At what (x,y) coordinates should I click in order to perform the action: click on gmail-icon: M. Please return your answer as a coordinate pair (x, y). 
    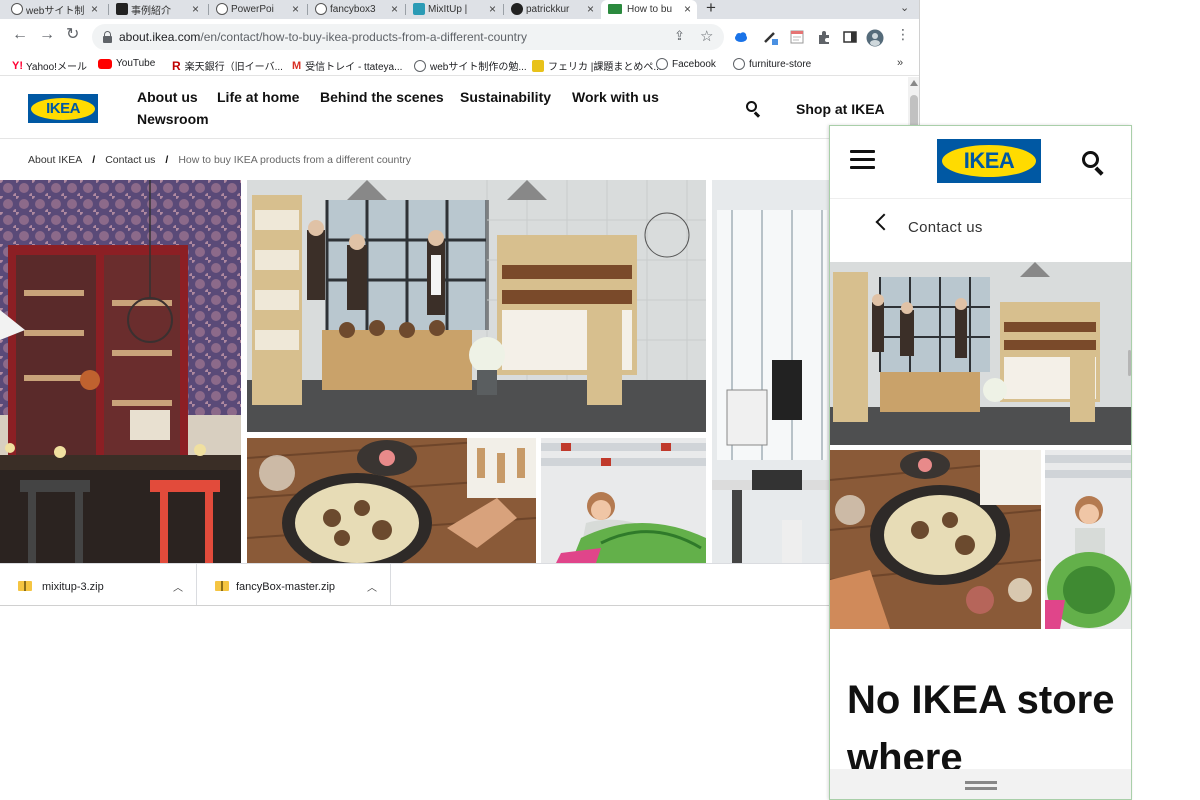
    Looking at the image, I should click on (297, 65).